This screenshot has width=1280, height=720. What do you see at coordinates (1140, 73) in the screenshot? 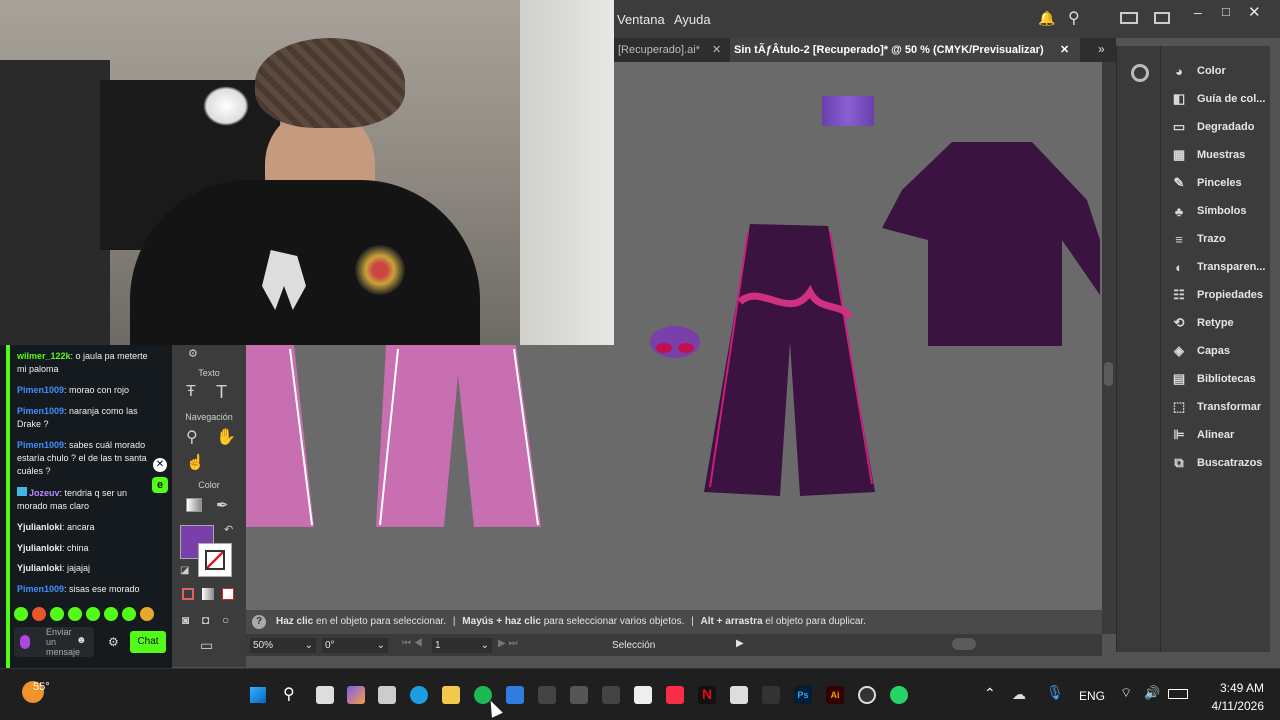
I see `appearance-icon` at bounding box center [1140, 73].